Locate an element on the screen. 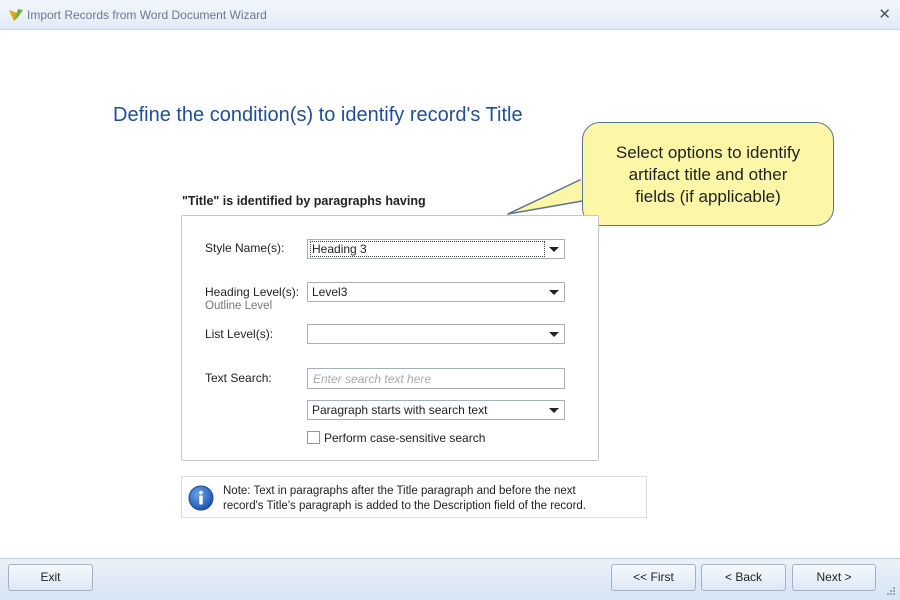 Image resolution: width=900 pixels, height=600 pixels. first-button: << First is located at coordinates (653, 577).